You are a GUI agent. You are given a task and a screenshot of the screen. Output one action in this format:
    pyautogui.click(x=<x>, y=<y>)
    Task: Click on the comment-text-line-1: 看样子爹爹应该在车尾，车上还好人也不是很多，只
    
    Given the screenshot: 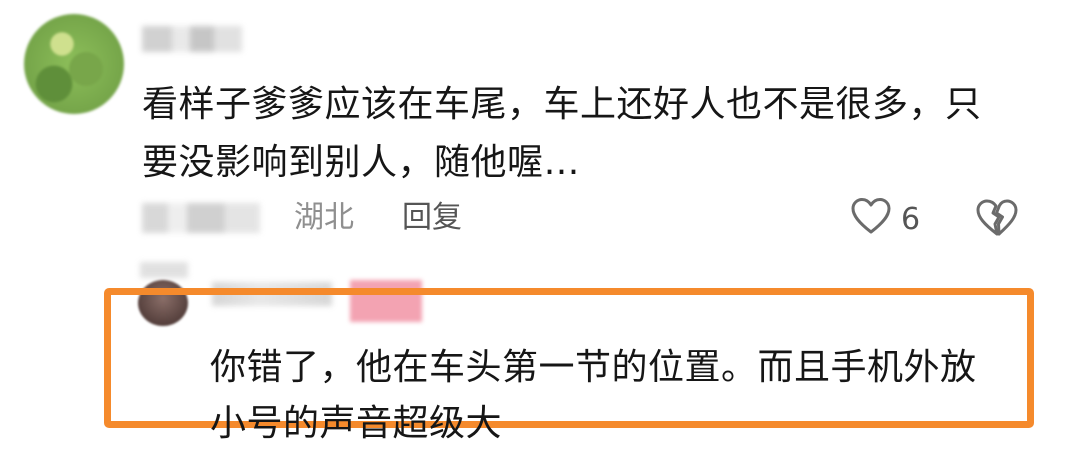 What is the action you would take?
    pyautogui.click(x=562, y=104)
    